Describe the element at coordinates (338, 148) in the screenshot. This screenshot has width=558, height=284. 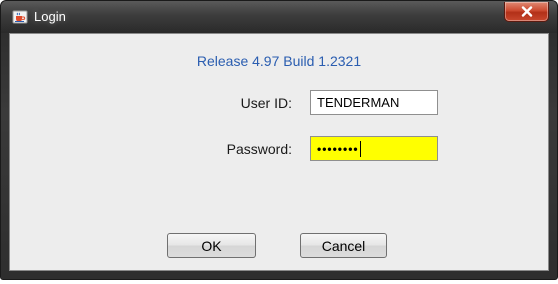
I see `password-mask: ••••••••` at that location.